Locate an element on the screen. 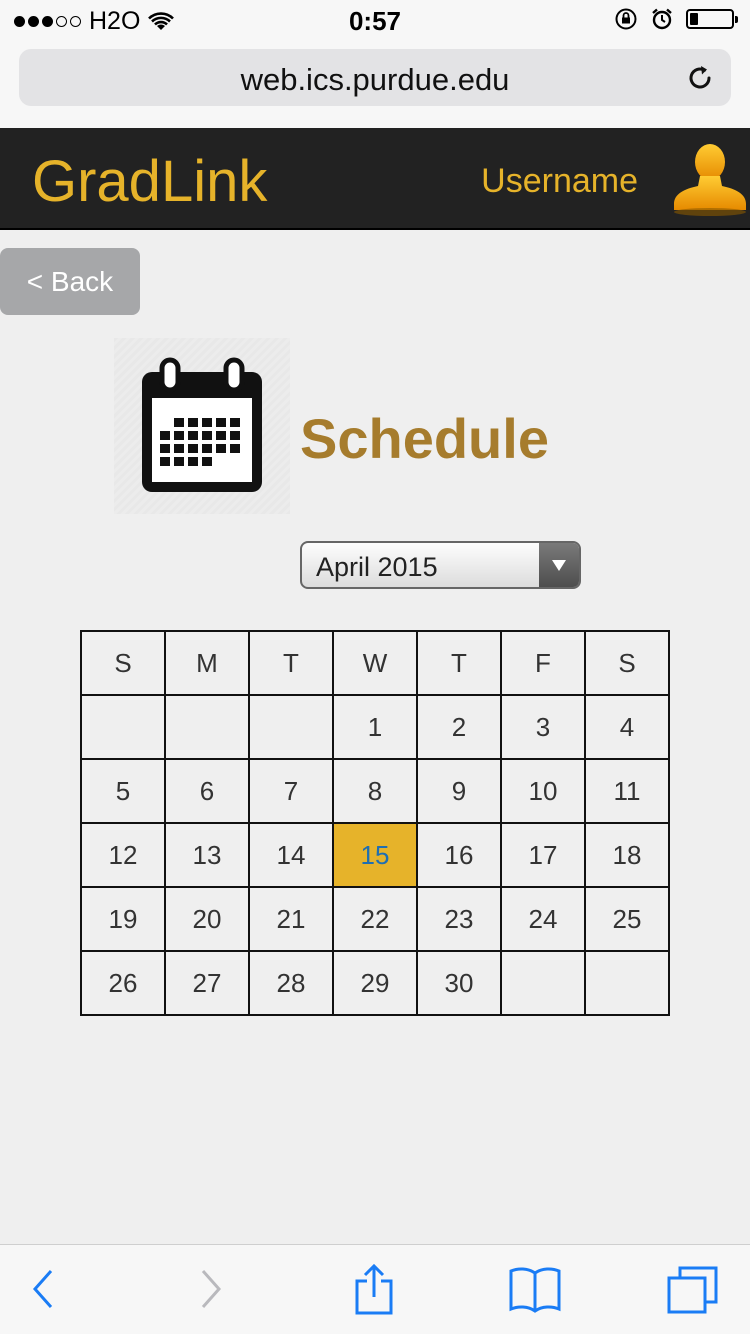 The height and width of the screenshot is (1334, 750). status-bar: H2O 0:57 is located at coordinates (375, 20).